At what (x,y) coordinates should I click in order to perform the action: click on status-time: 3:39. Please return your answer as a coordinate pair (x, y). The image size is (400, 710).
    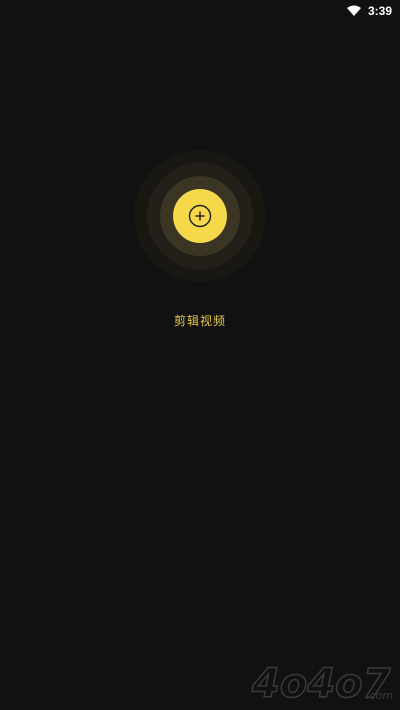
    Looking at the image, I should click on (380, 11).